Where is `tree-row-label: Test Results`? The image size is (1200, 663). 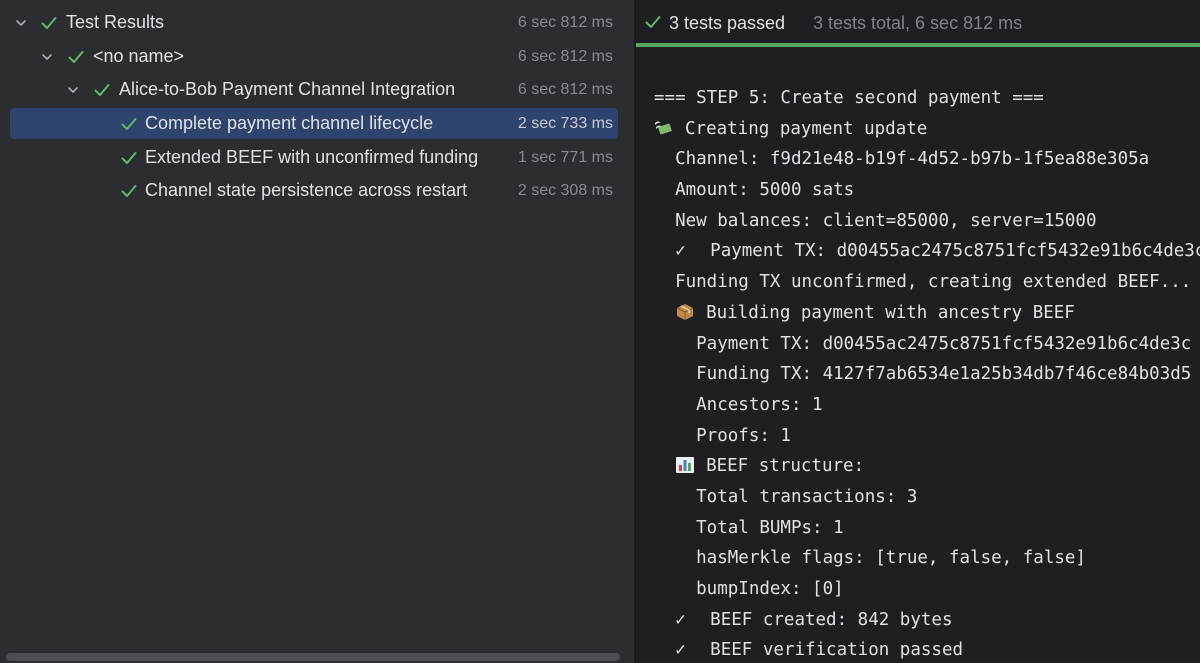
tree-row-label: Test Results is located at coordinates (115, 22).